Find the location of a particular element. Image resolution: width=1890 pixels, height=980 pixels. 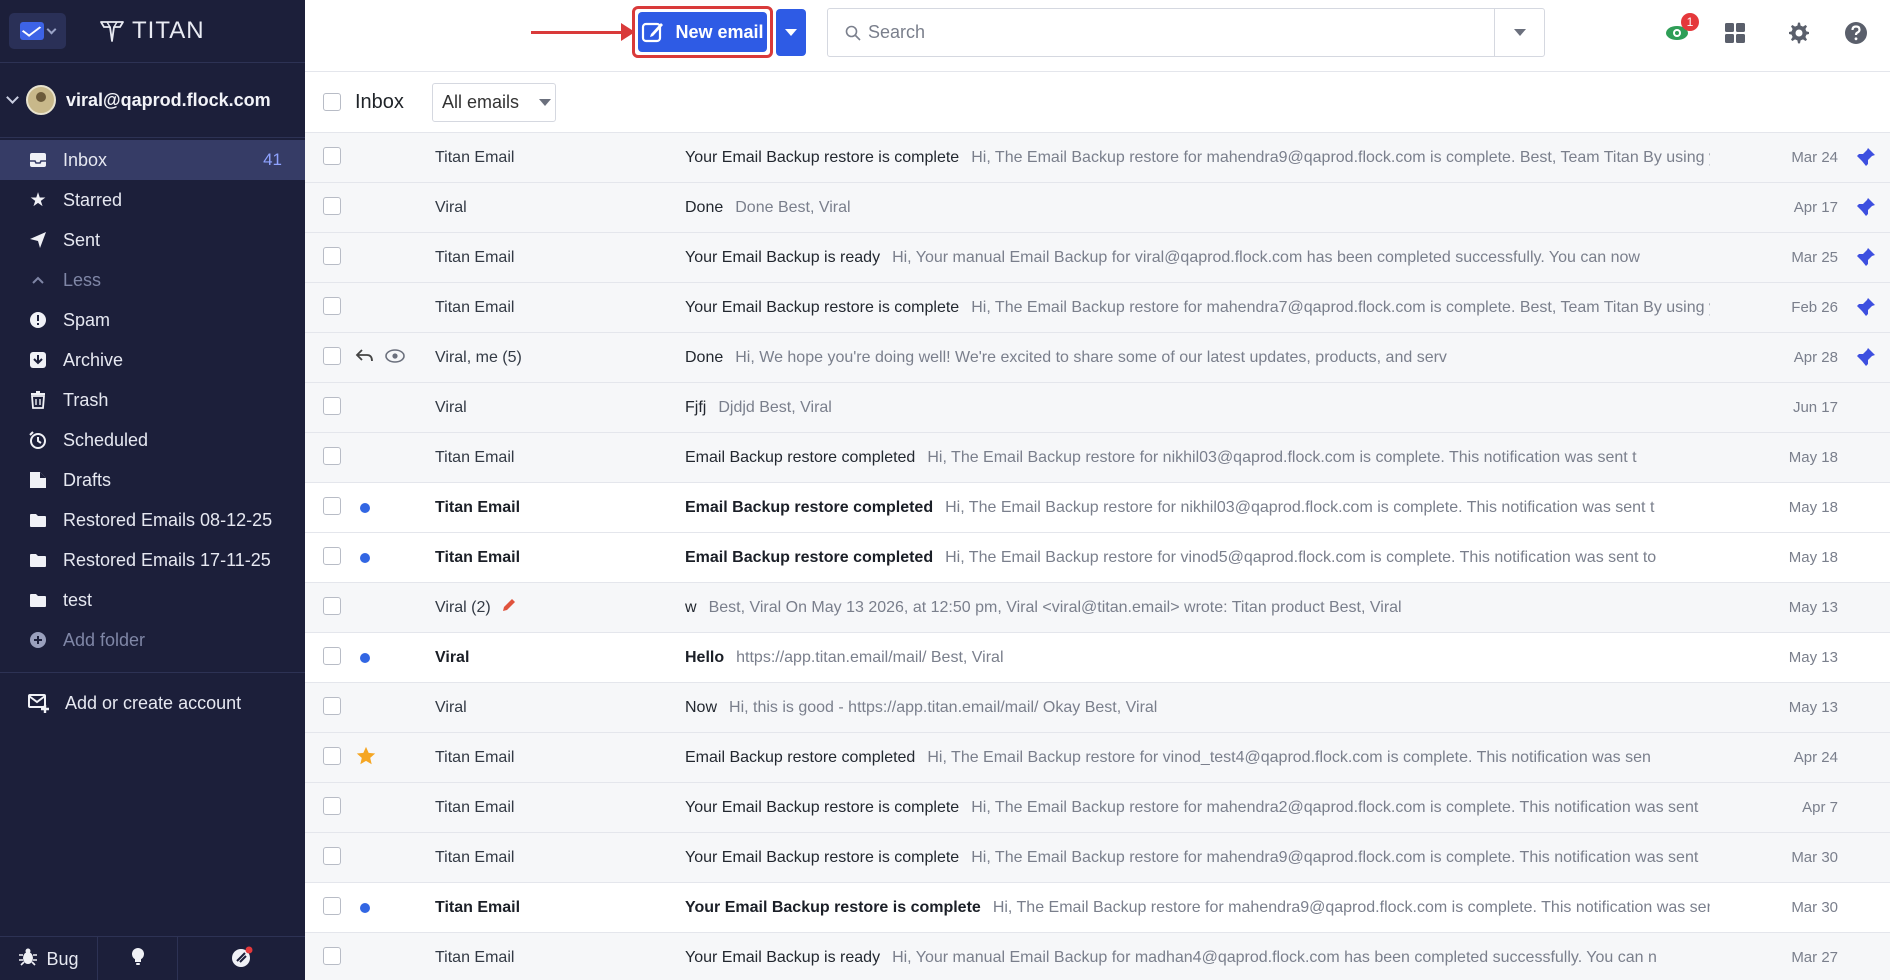

feedback-idea-button is located at coordinates (138, 958).